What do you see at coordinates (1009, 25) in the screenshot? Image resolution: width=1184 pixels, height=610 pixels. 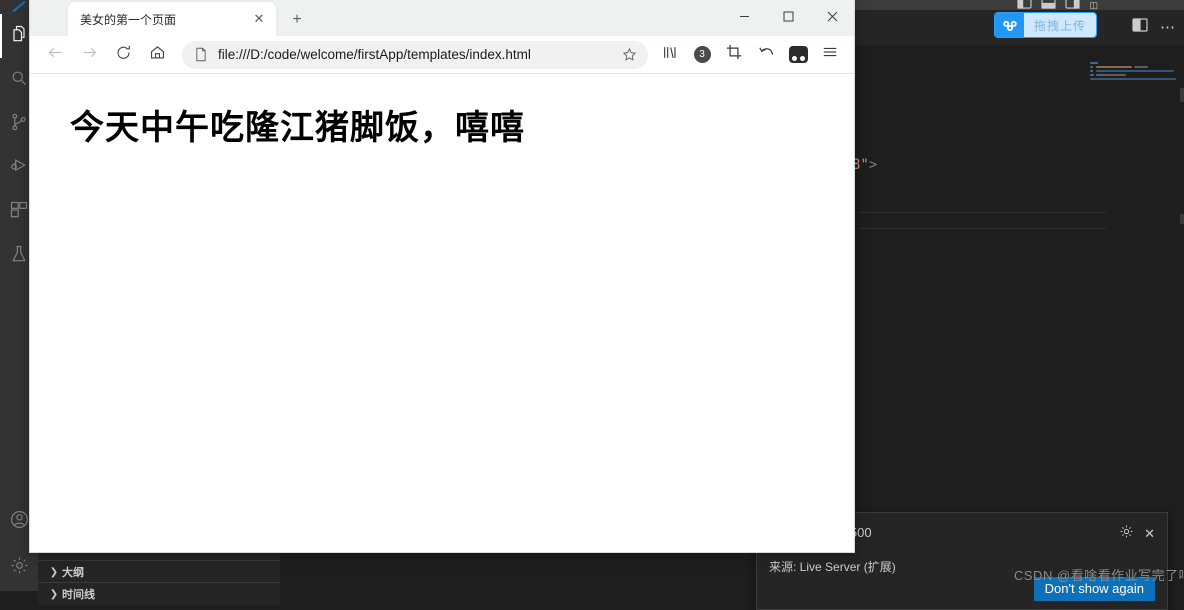 I see `cloud-upload-icon` at bounding box center [1009, 25].